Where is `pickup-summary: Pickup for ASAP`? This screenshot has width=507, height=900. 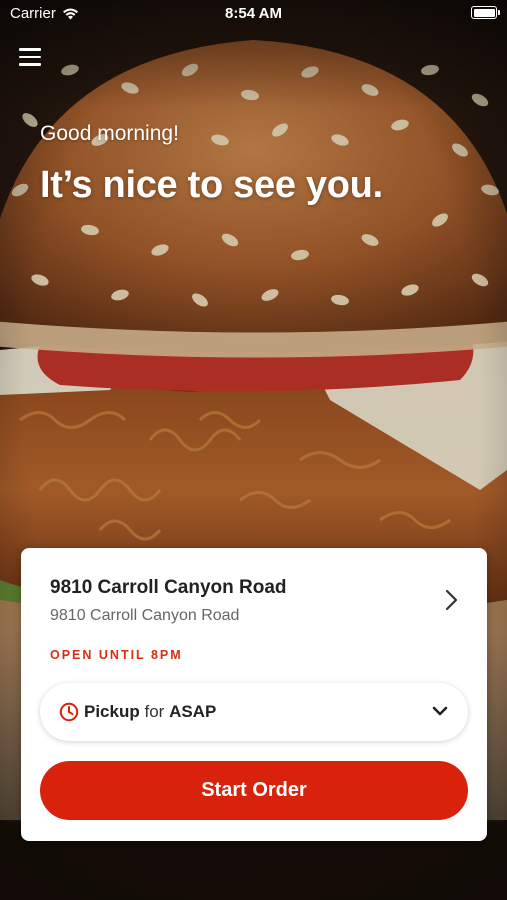
pickup-summary: Pickup for ASAP is located at coordinates (150, 712).